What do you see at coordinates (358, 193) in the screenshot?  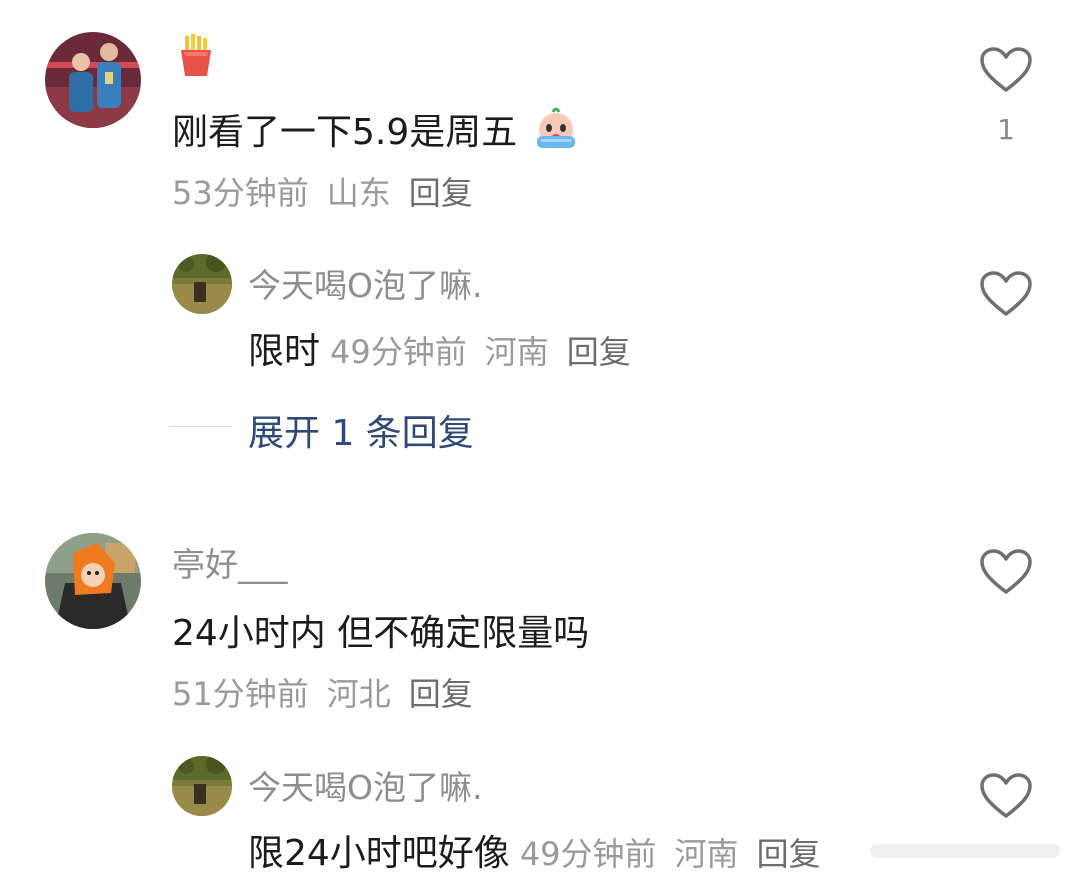 I see `comment-location: 山东` at bounding box center [358, 193].